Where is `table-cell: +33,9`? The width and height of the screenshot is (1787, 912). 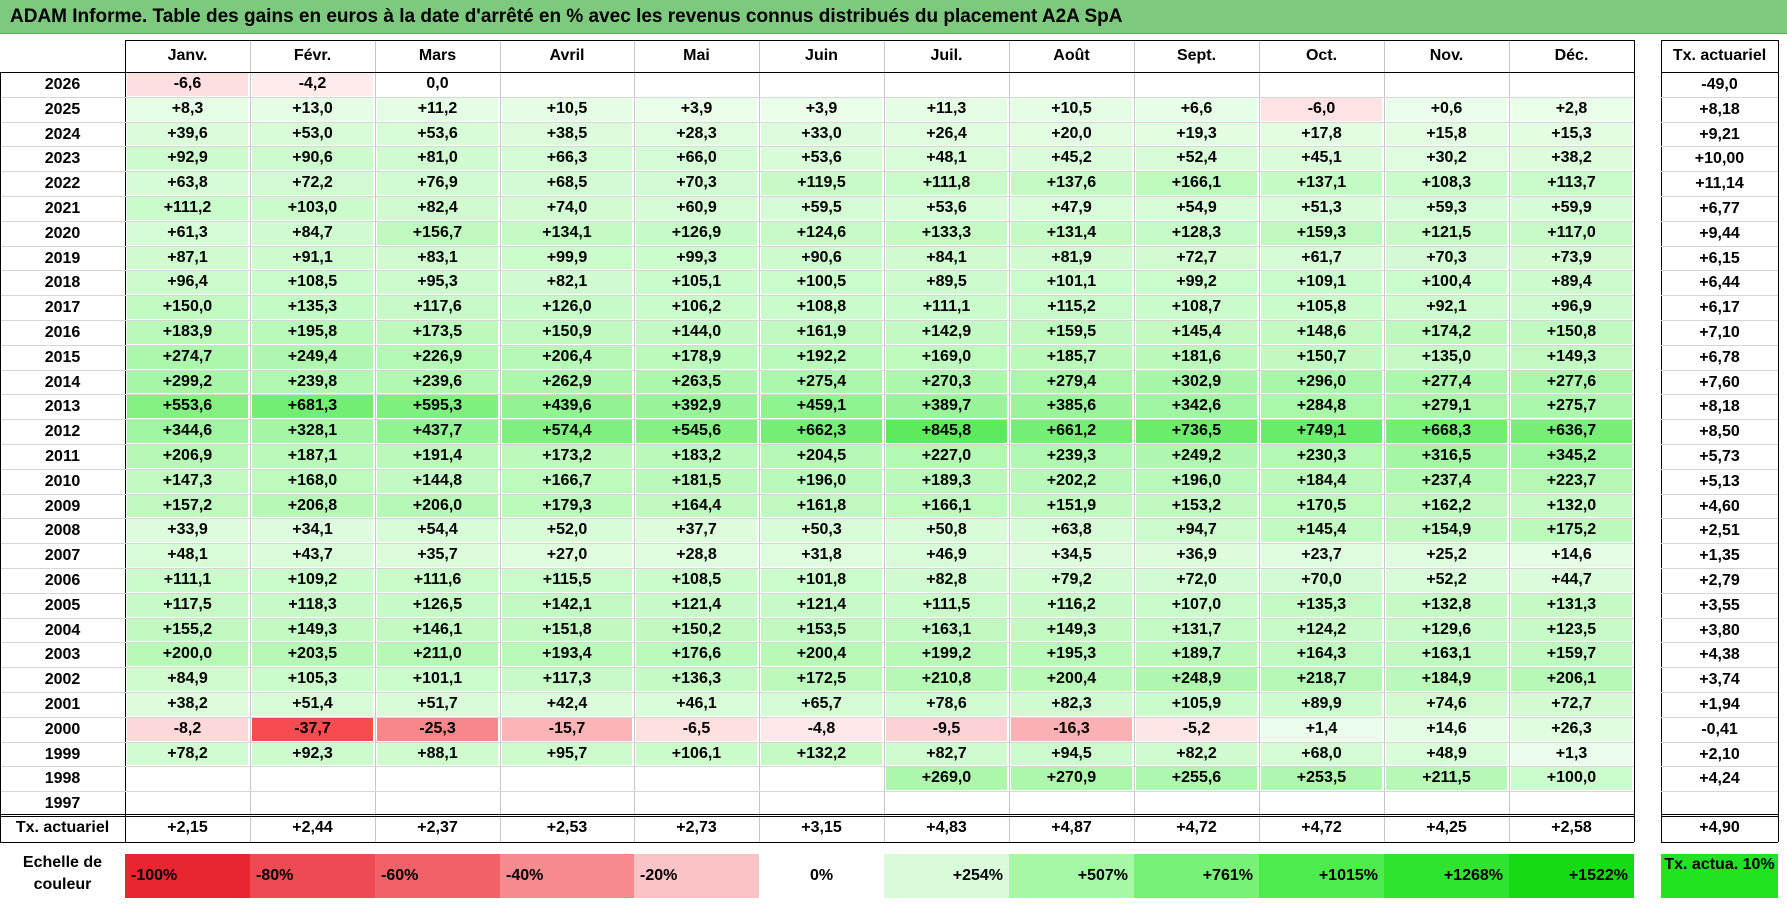 table-cell: +33,9 is located at coordinates (187, 531).